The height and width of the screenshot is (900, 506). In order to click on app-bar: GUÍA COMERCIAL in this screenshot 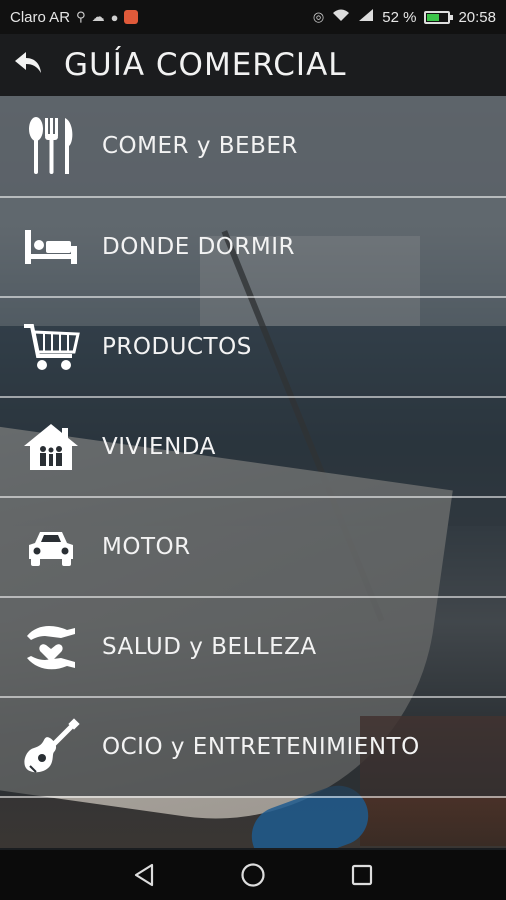, I will do `click(253, 65)`.